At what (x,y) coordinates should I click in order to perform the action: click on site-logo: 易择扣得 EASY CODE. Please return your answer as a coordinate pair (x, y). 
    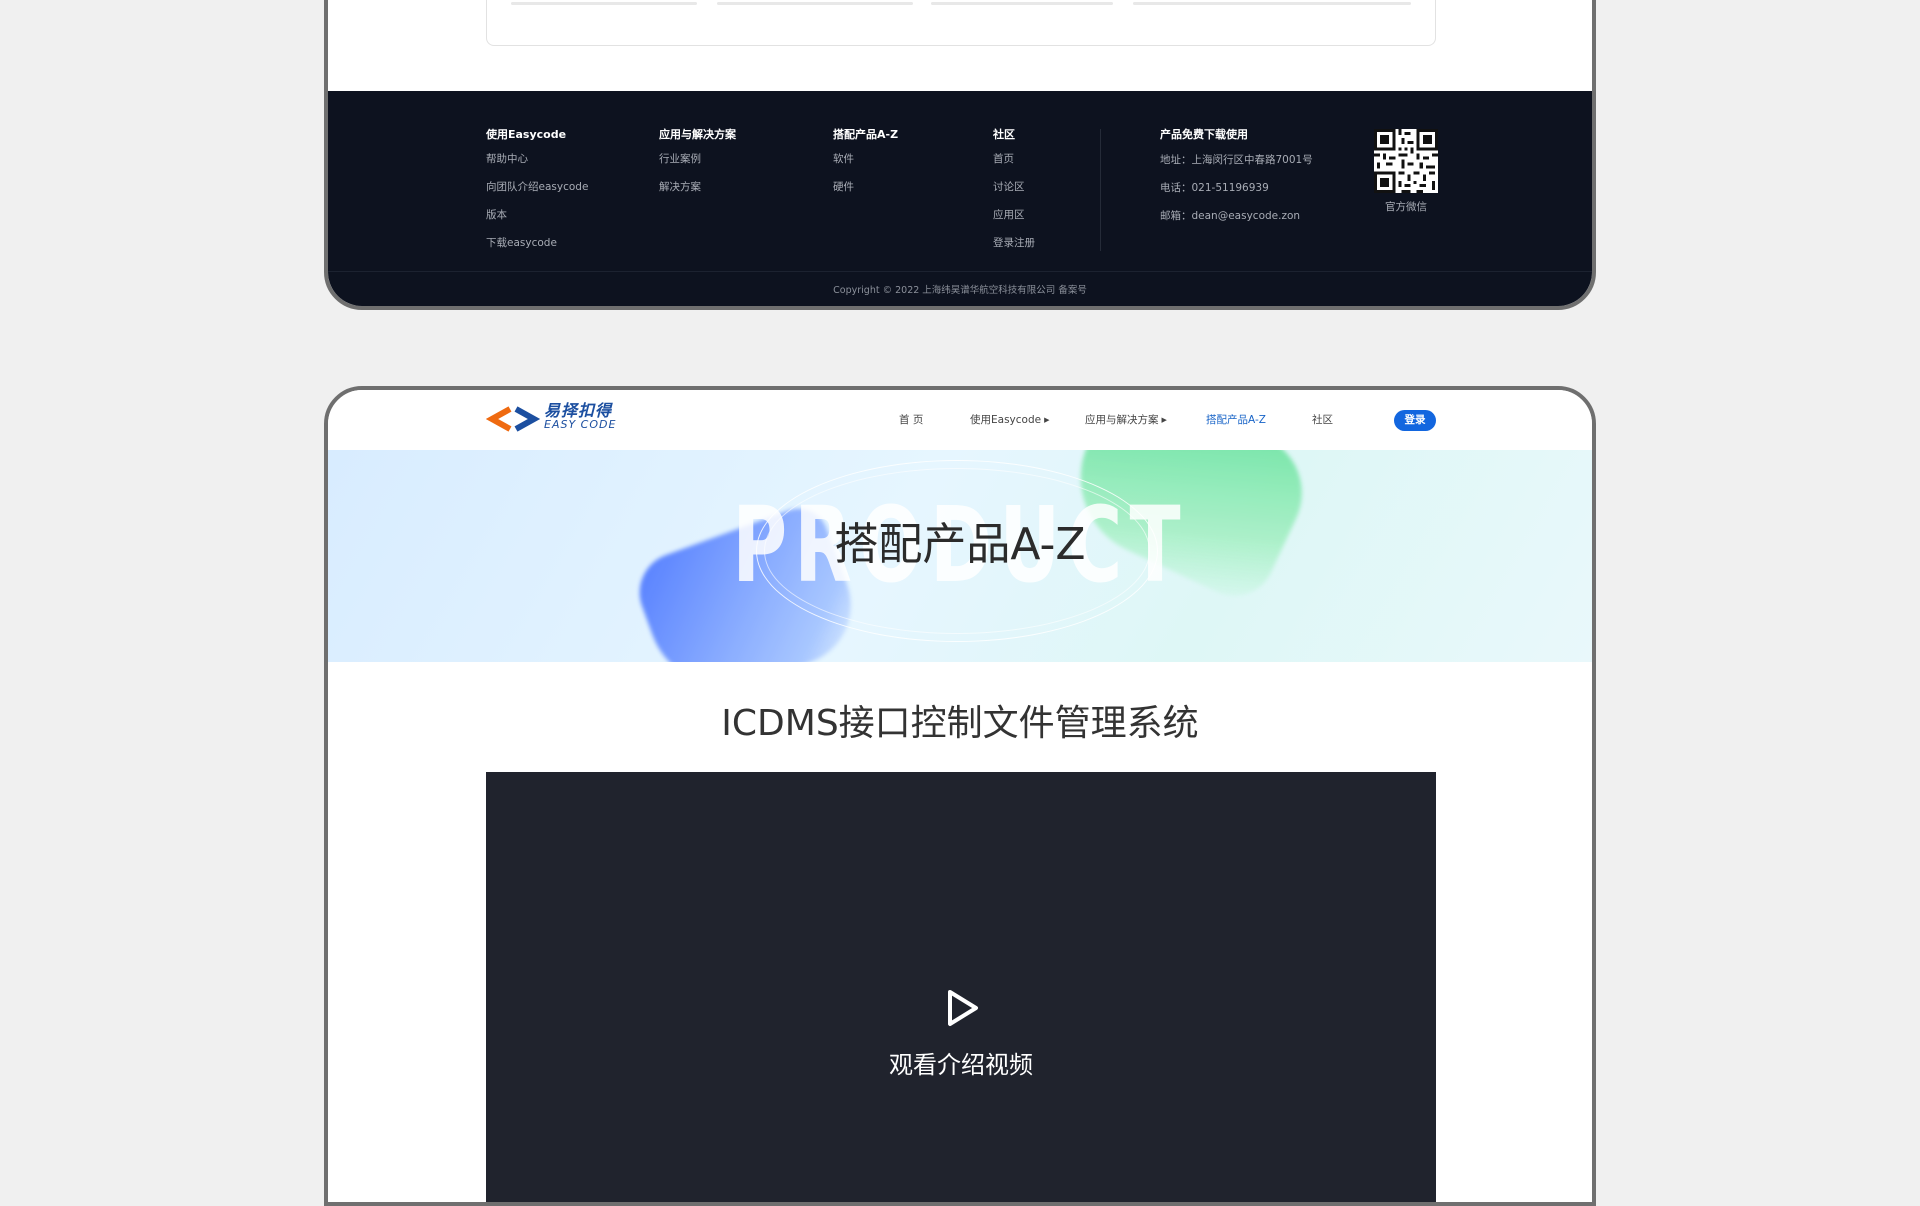
    Looking at the image, I should click on (560, 419).